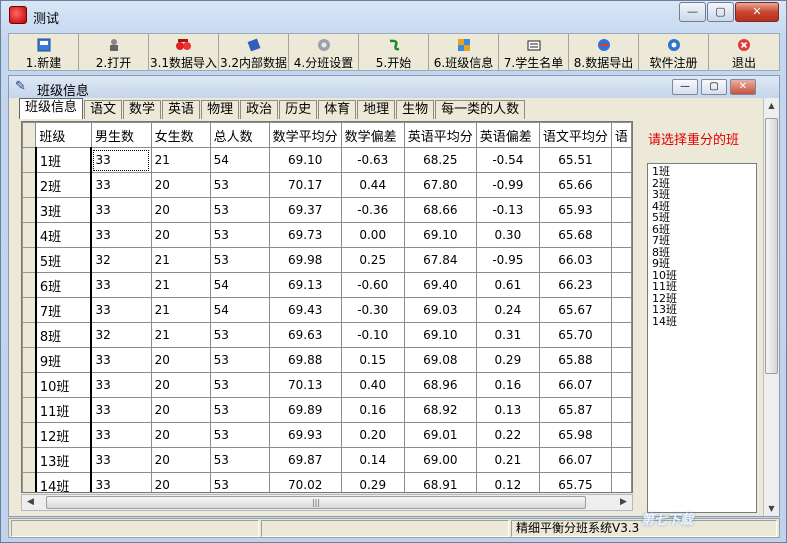 Image resolution: width=787 pixels, height=543 pixels. Describe the element at coordinates (575, 160) in the screenshot. I see `table-cell: 65.51` at that location.